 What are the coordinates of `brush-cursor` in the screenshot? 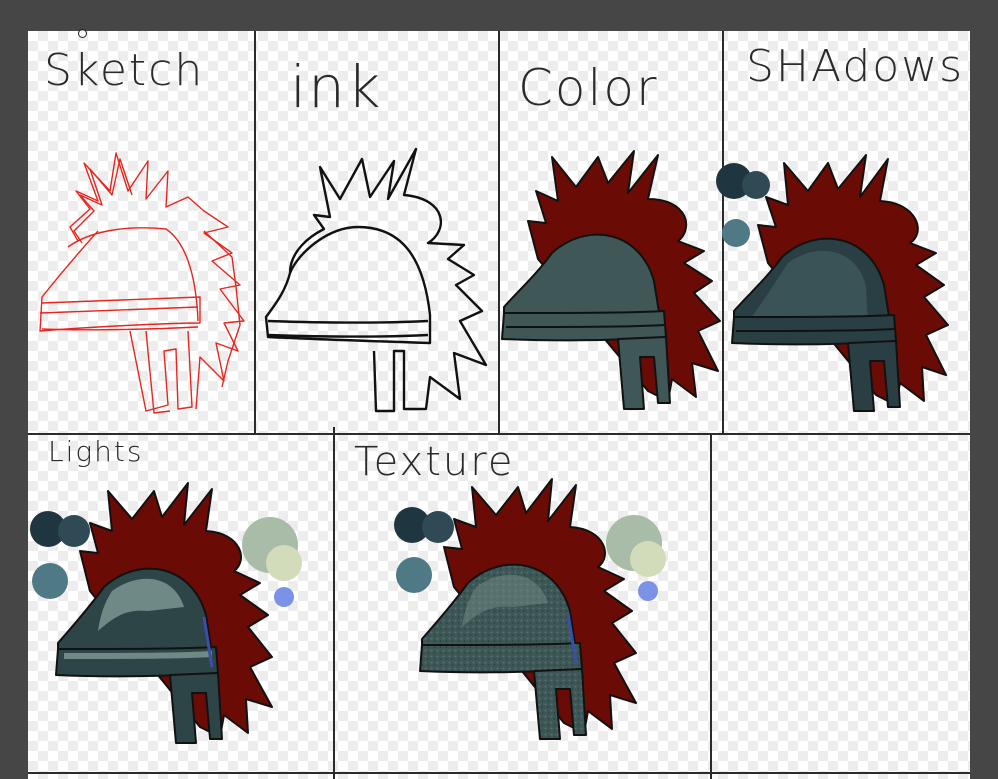 It's located at (82, 33).